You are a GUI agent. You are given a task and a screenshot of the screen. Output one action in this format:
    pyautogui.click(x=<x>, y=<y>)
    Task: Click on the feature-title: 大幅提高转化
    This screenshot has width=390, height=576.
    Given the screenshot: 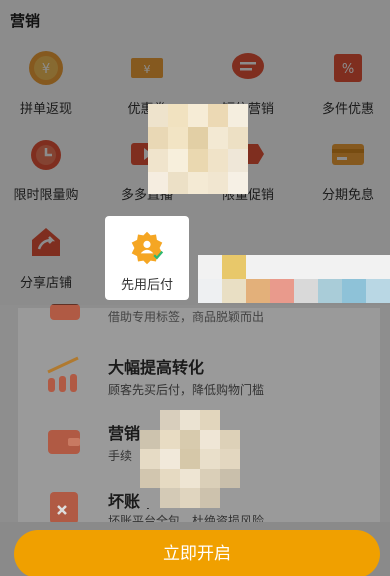 What is the action you would take?
    pyautogui.click(x=156, y=367)
    